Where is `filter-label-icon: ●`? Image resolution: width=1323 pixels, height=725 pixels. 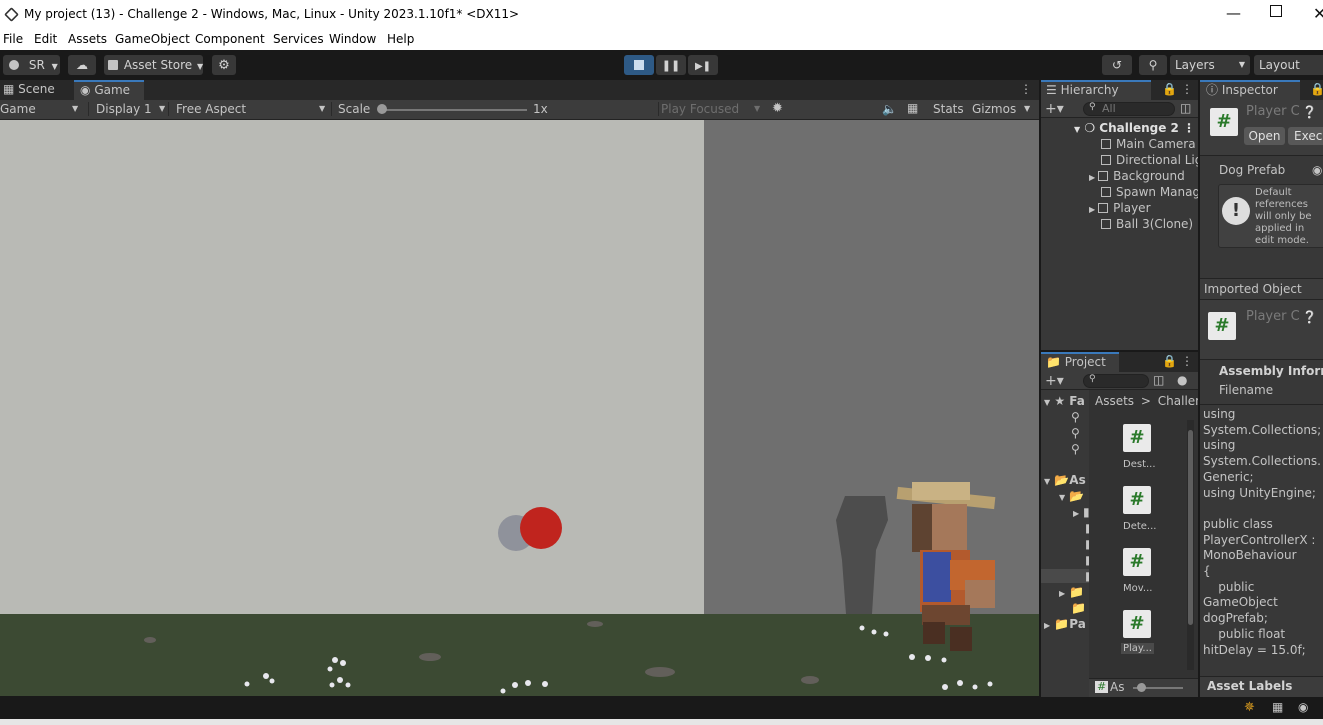
filter-label-icon: ● is located at coordinates (1182, 380).